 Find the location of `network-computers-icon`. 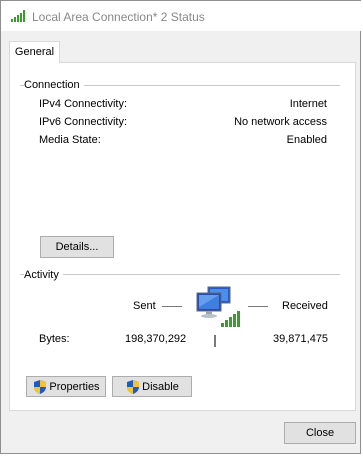

network-computers-icon is located at coordinates (218, 306).